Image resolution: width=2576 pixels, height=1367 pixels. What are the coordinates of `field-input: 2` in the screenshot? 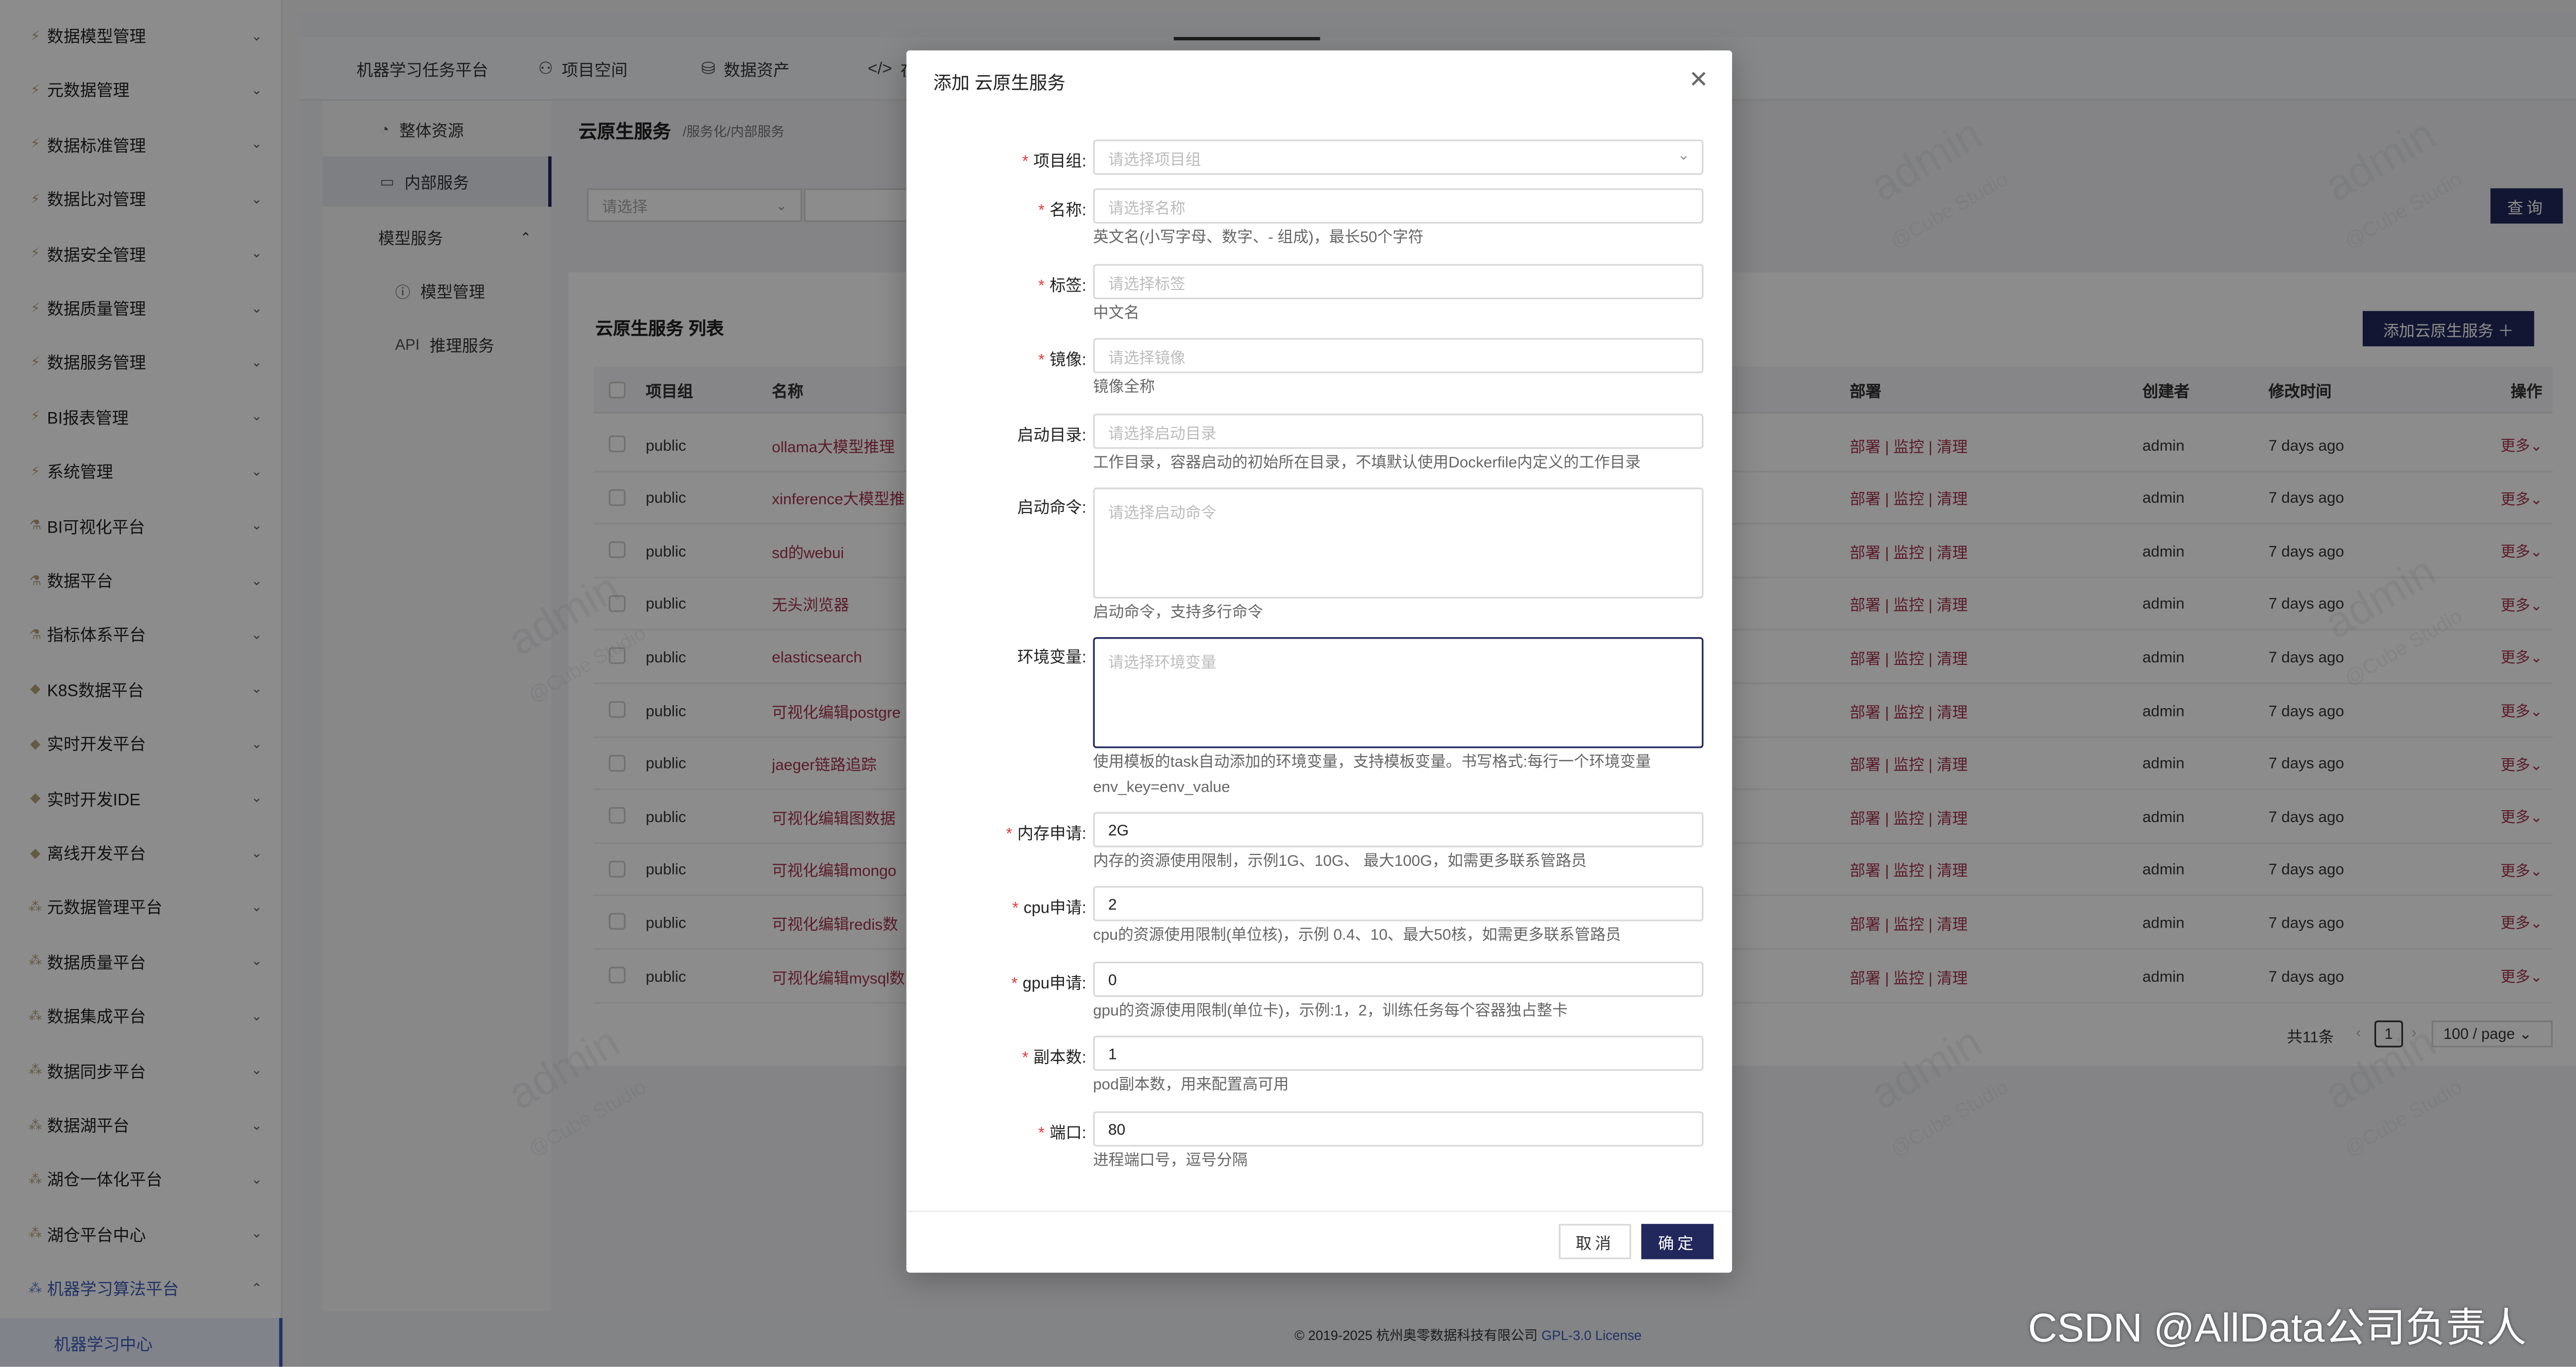 It's located at (1398, 903).